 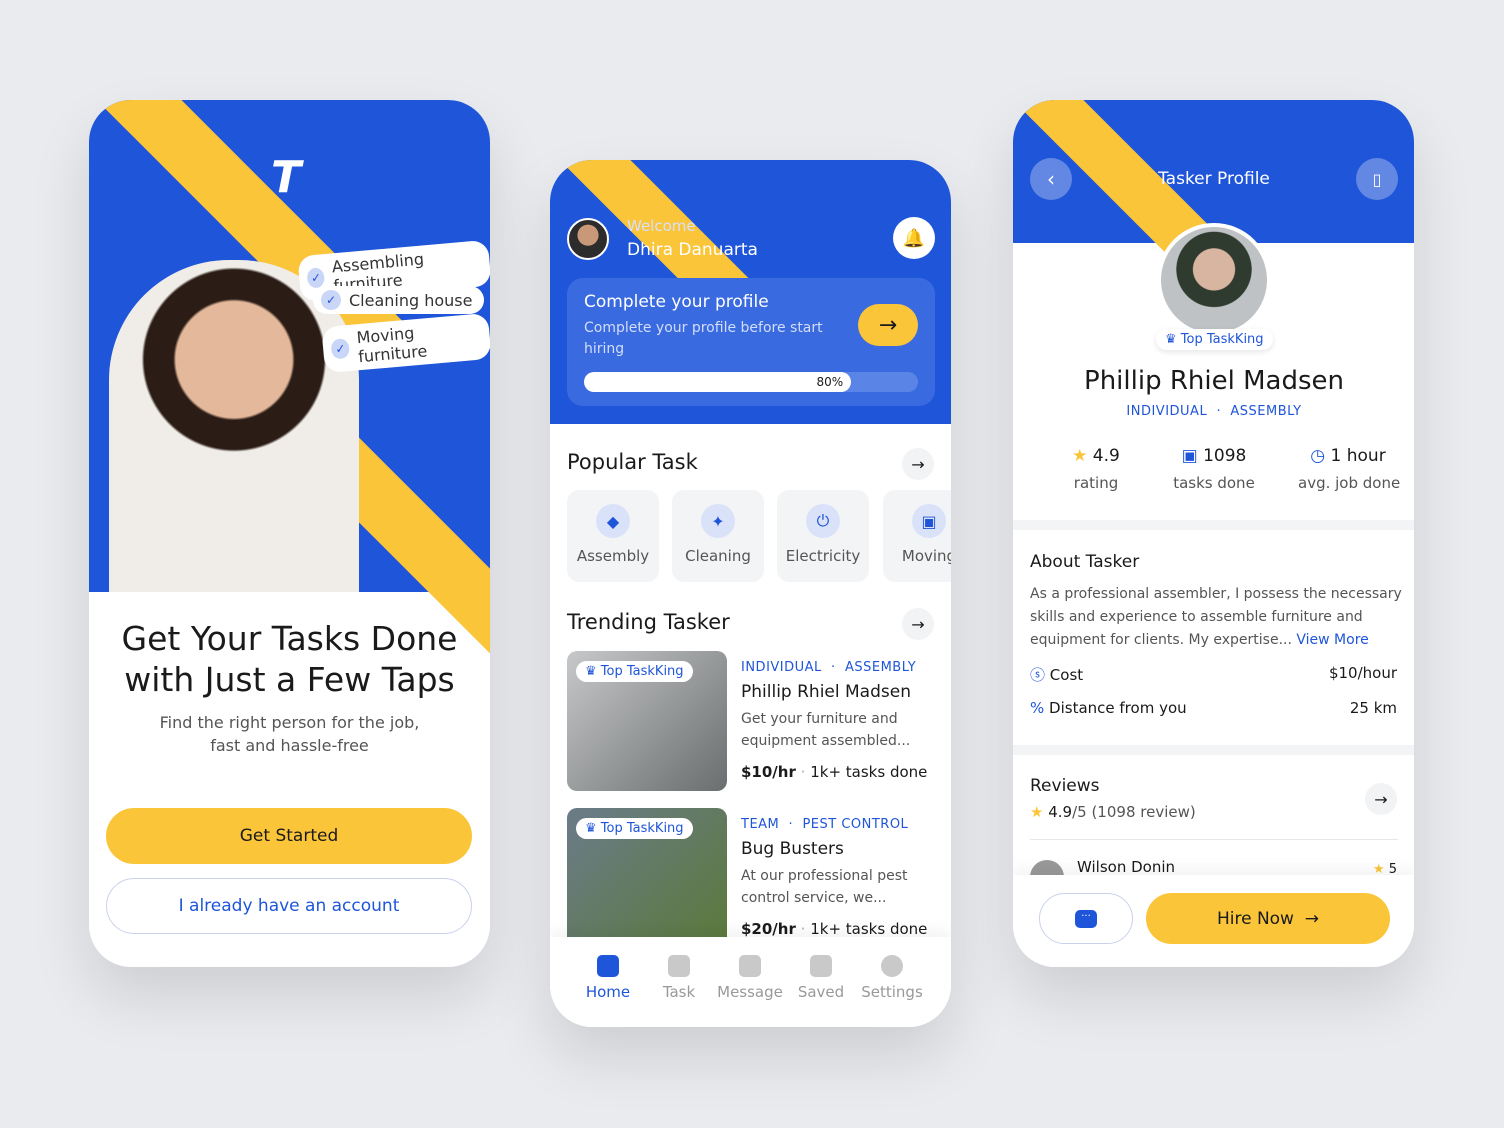 What do you see at coordinates (821, 966) in the screenshot?
I see `bookmark-icon` at bounding box center [821, 966].